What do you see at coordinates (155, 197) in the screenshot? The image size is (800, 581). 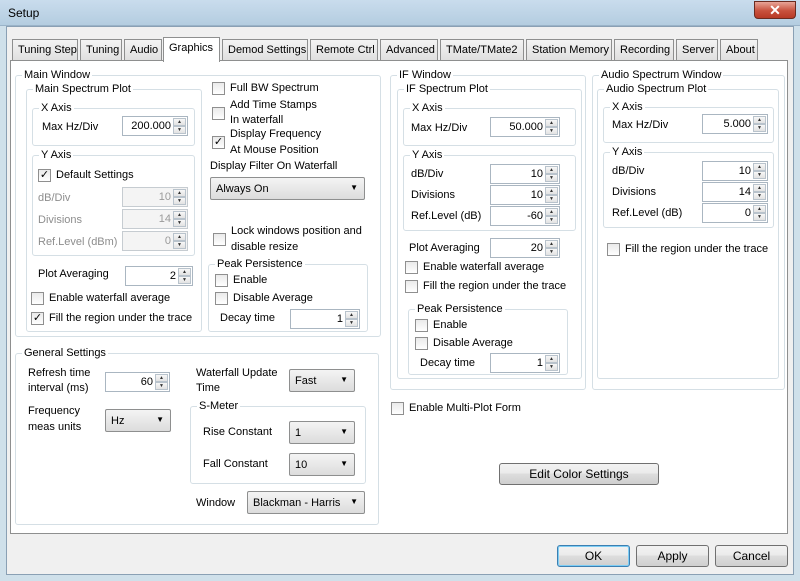 I see `main-db-div-spinner: 10 ▲ ▼` at bounding box center [155, 197].